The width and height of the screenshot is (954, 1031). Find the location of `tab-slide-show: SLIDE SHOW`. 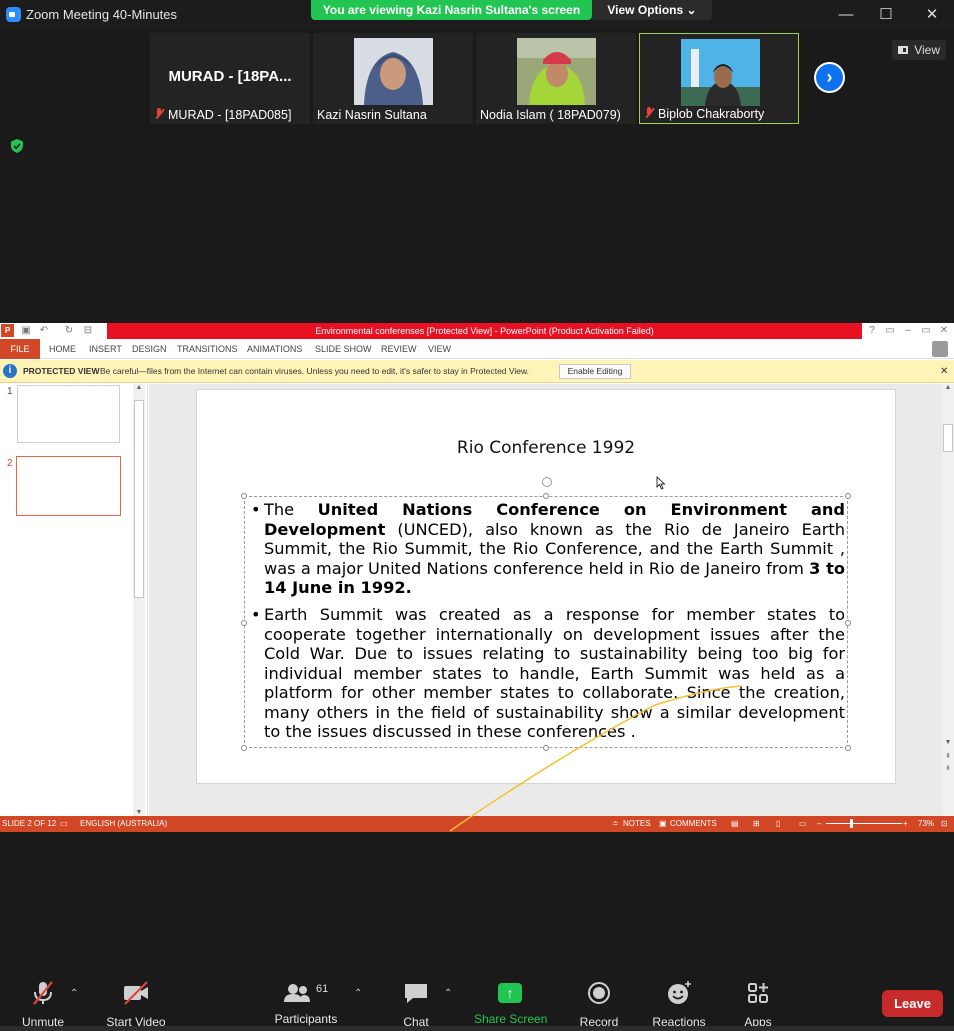

tab-slide-show: SLIDE SHOW is located at coordinates (343, 349).